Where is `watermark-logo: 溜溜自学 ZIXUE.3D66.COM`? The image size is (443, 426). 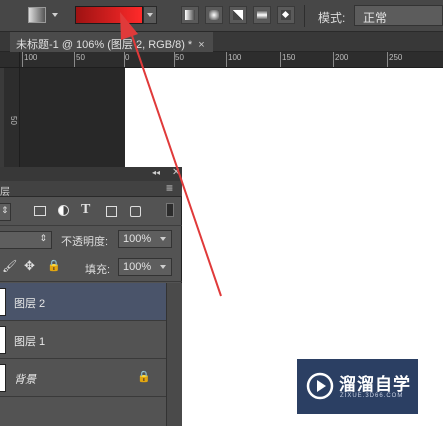 watermark-logo: 溜溜自学 ZIXUE.3D66.COM is located at coordinates (357, 386).